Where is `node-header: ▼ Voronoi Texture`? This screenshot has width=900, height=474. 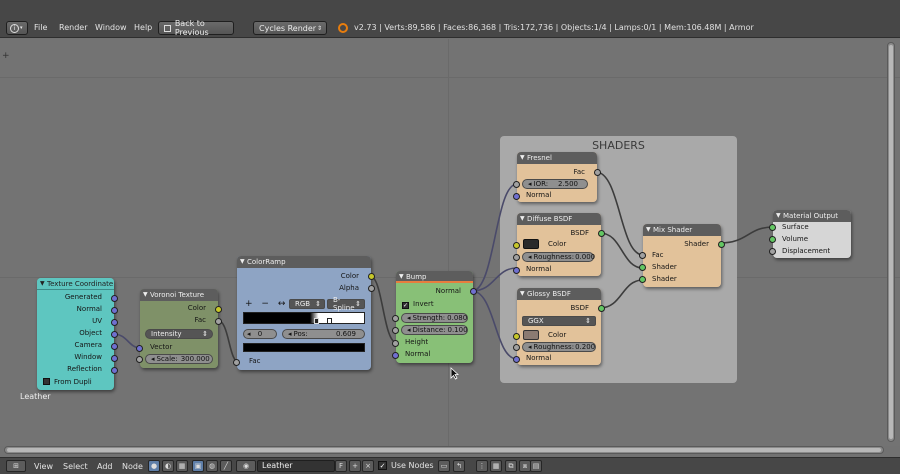
node-header: ▼ Voronoi Texture is located at coordinates (179, 295).